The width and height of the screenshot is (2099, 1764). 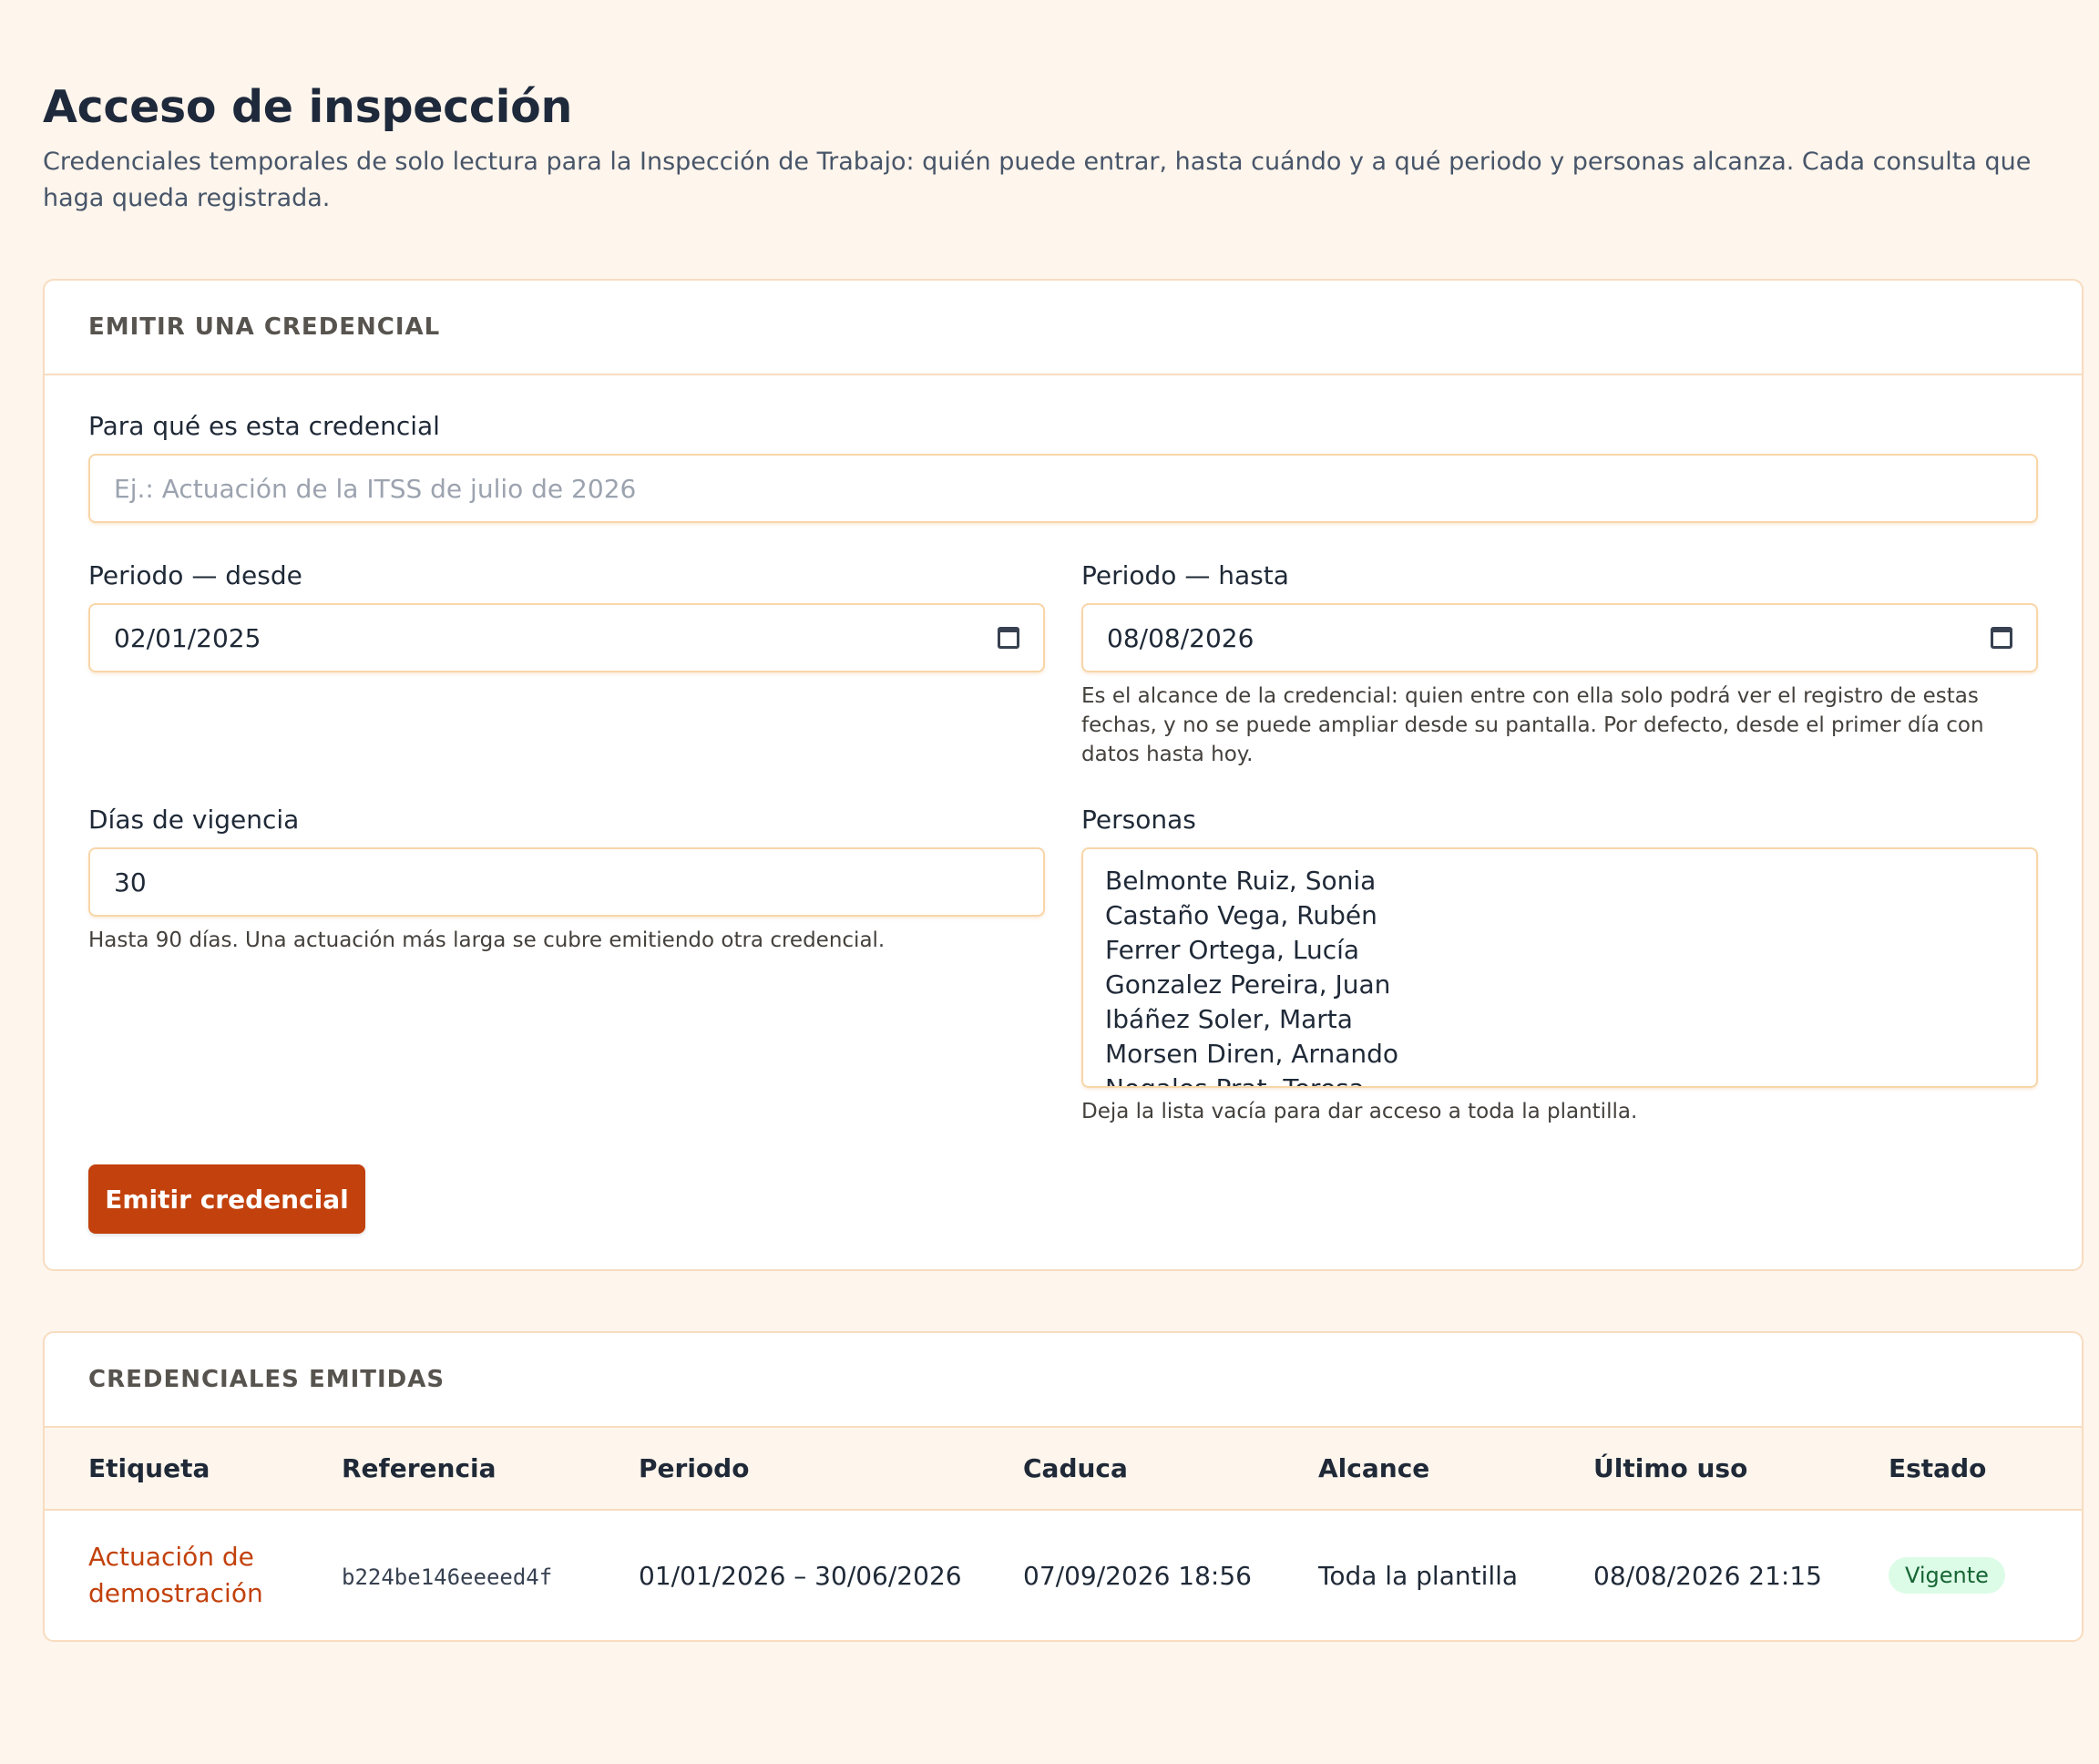 I want to click on period-to-input: 08/08/2026, so click(x=1559, y=638).